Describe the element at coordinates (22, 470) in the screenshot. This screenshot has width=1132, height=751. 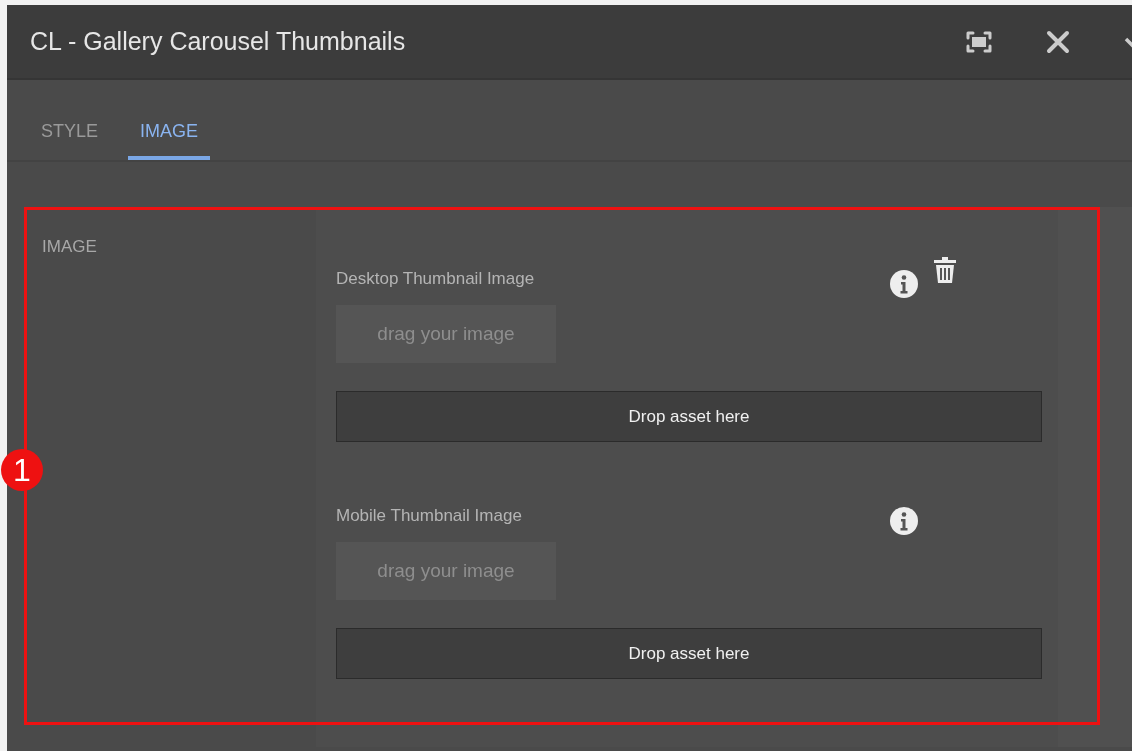
I see `annotation-number: 1` at that location.